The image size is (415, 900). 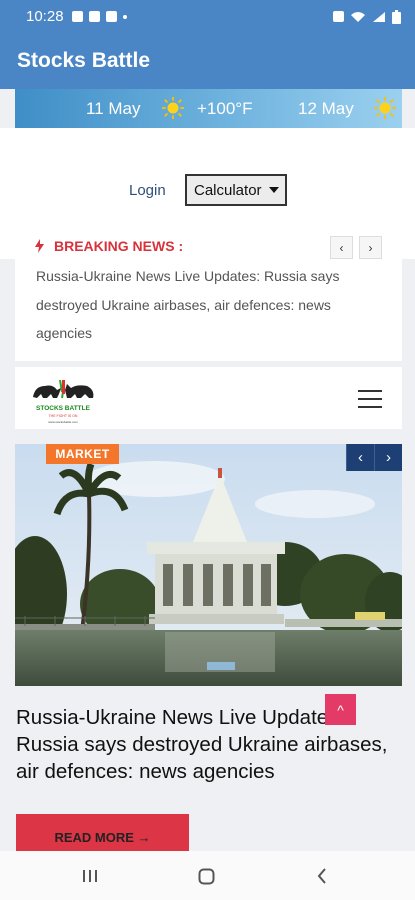 I want to click on breaking-news-text: Russia-Ukraine News Live Updates, so click(x=206, y=305).